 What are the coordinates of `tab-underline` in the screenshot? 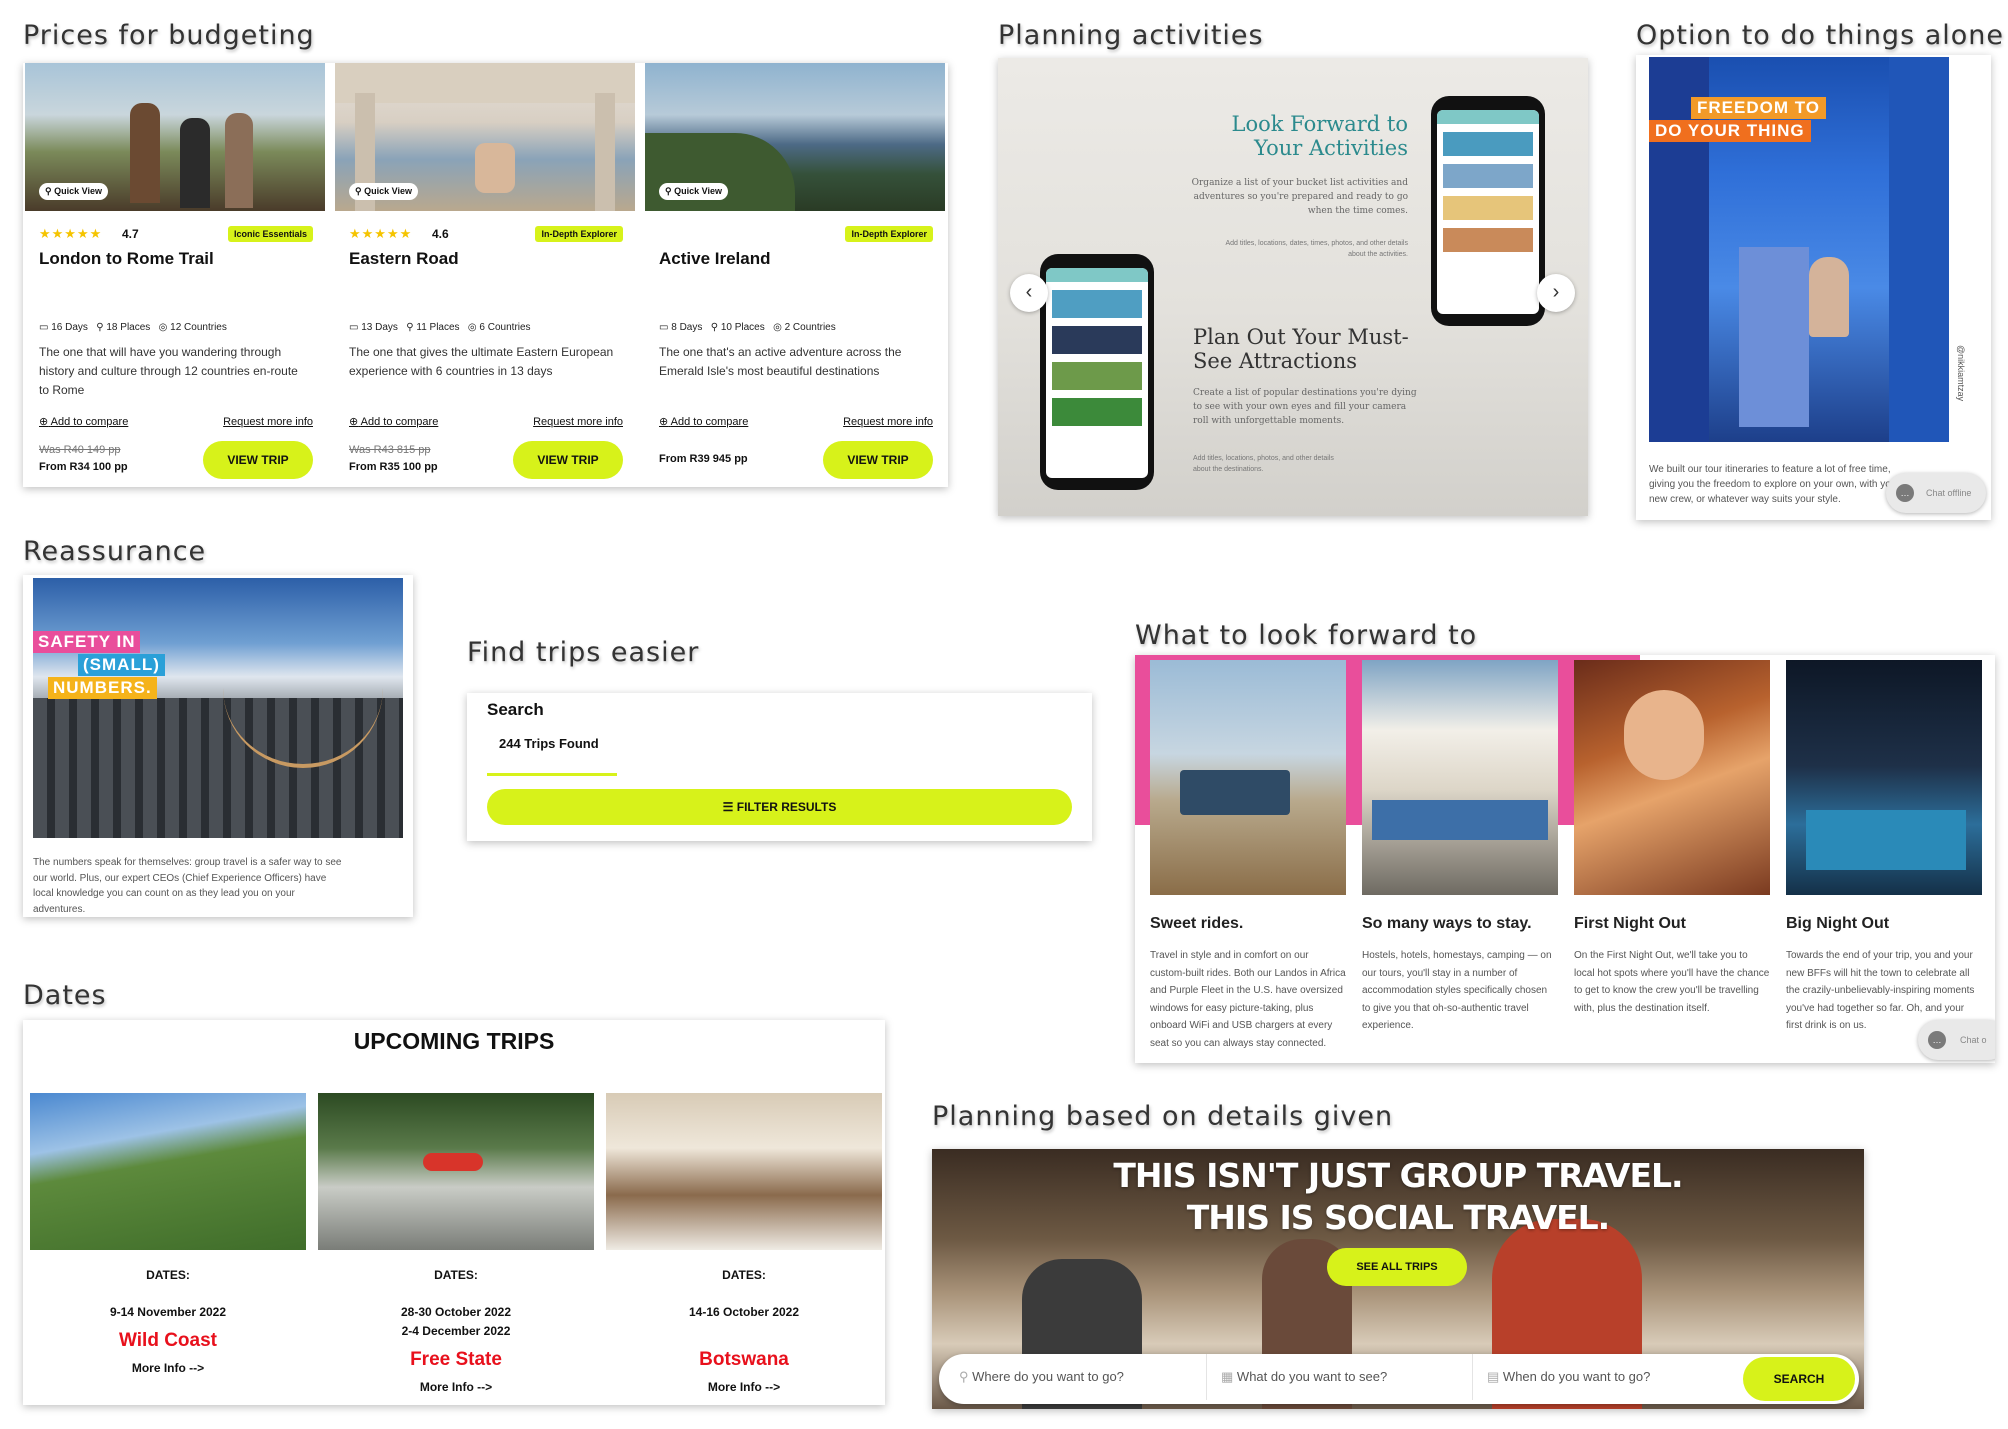 It's located at (552, 774).